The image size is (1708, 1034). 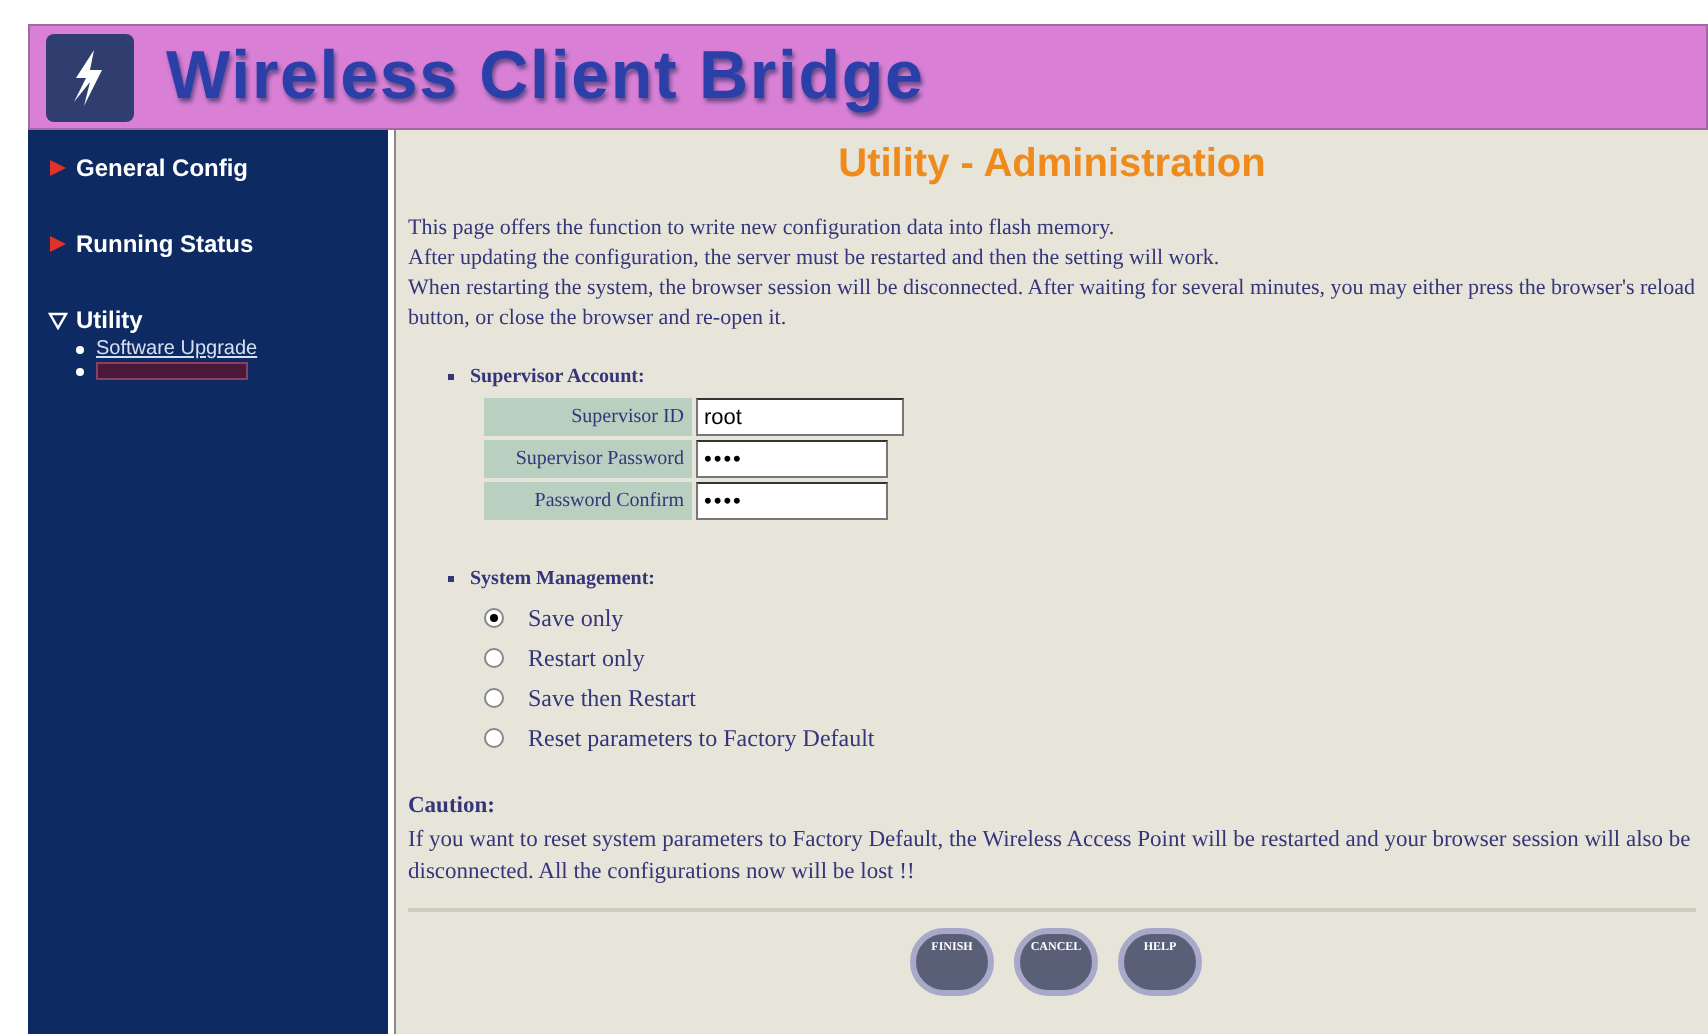 What do you see at coordinates (557, 378) in the screenshot?
I see `section-heading: Supervisor Account:` at bounding box center [557, 378].